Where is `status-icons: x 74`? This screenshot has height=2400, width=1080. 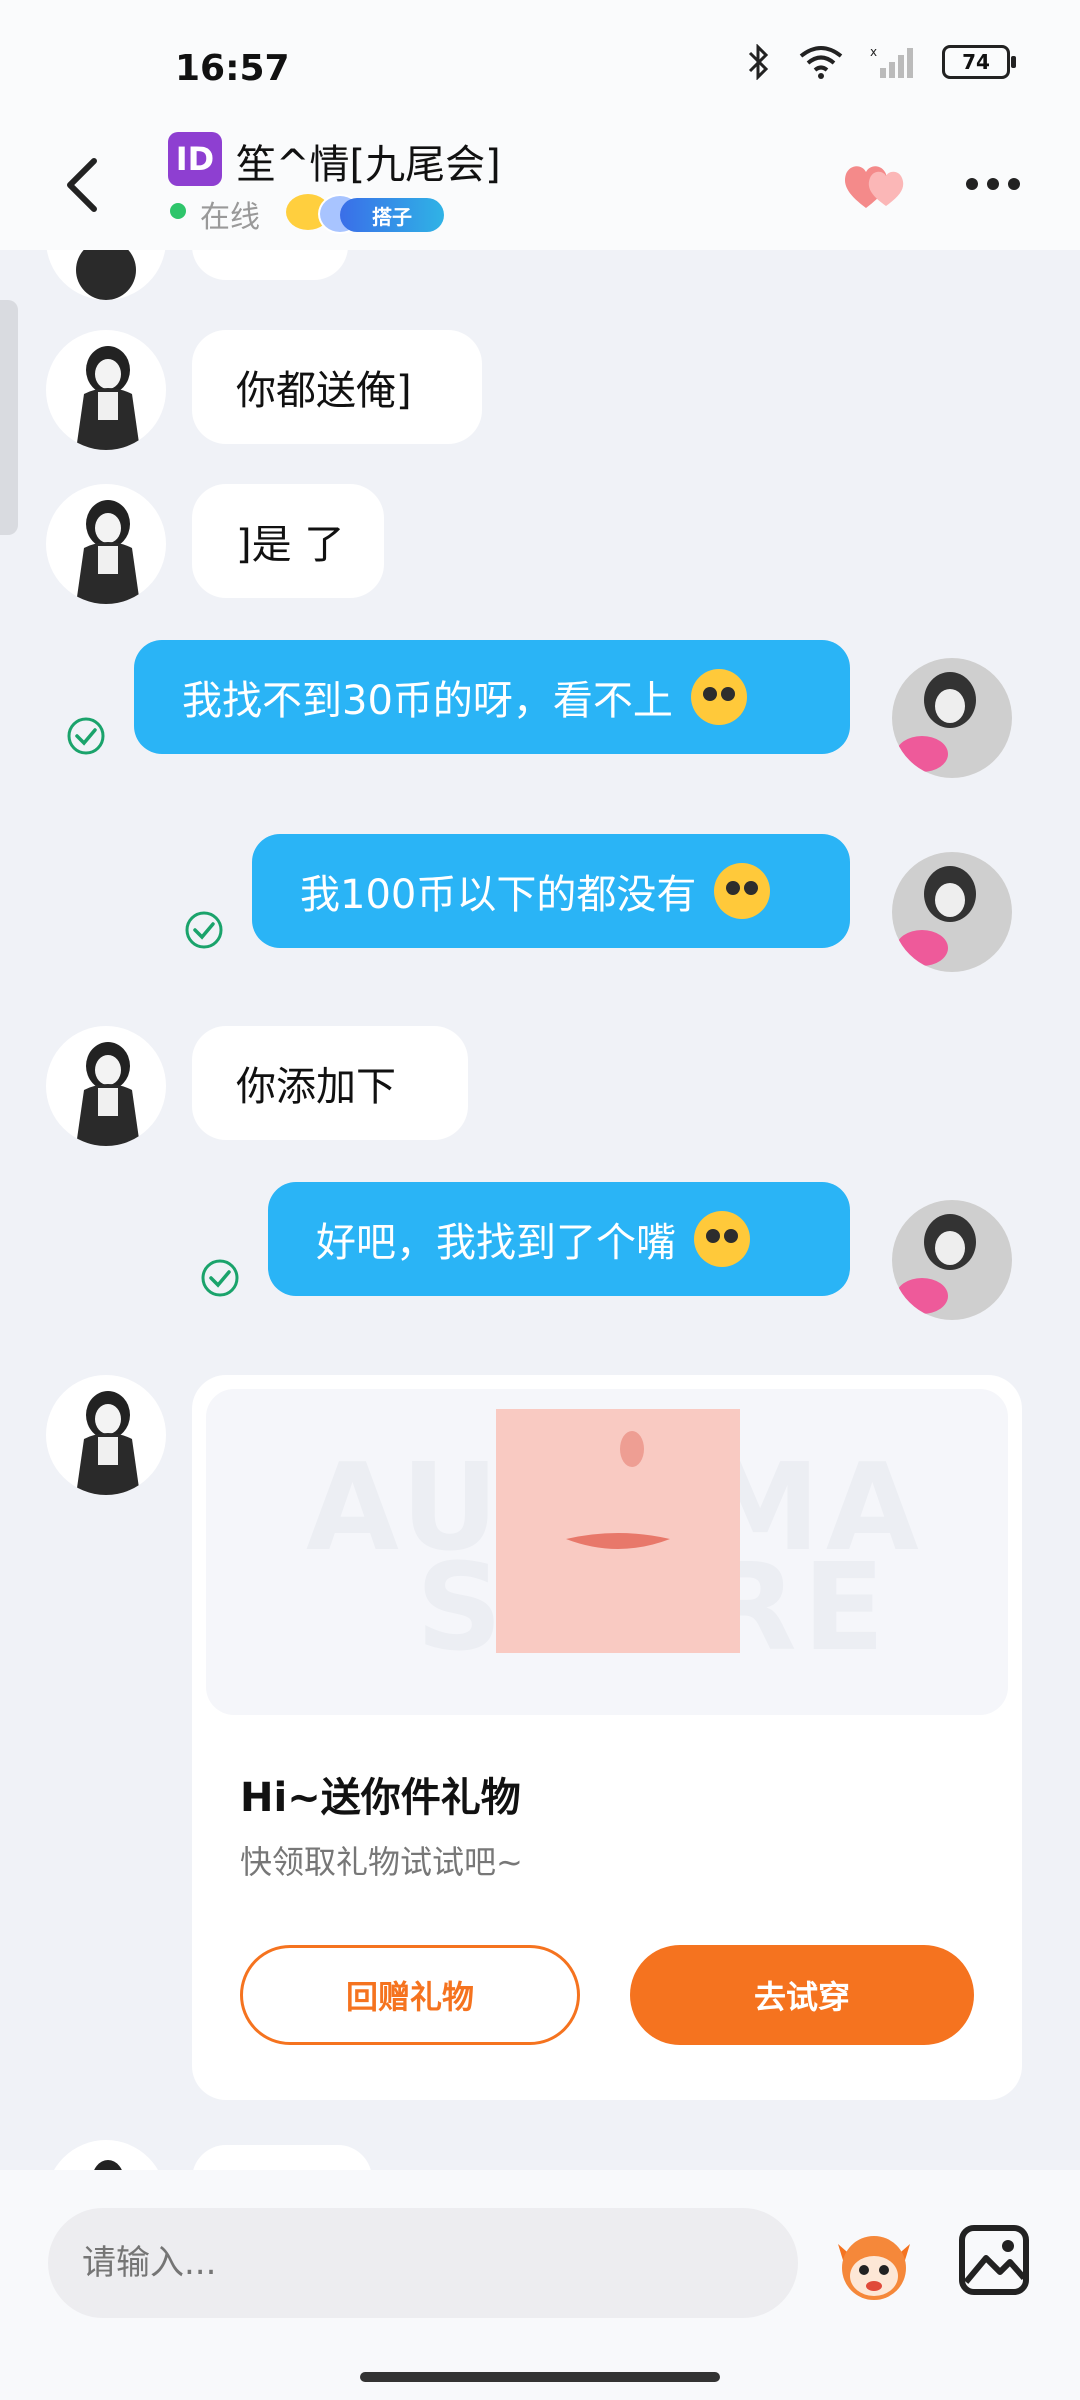 status-icons: x 74 is located at coordinates (881, 62).